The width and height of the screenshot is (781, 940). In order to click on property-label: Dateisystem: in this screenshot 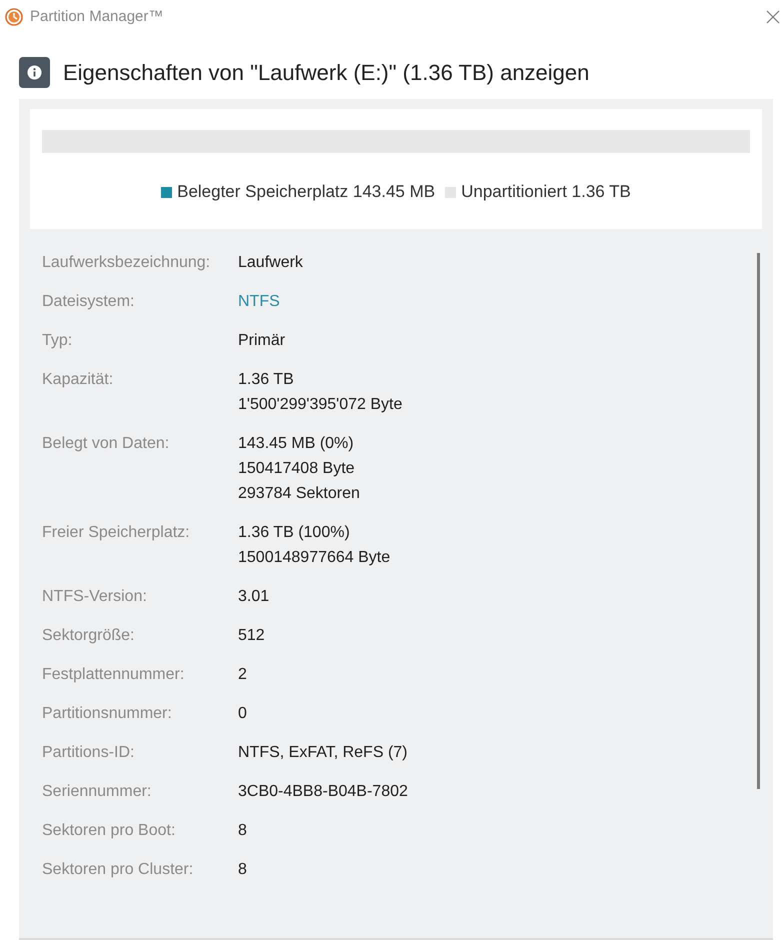, I will do `click(89, 302)`.